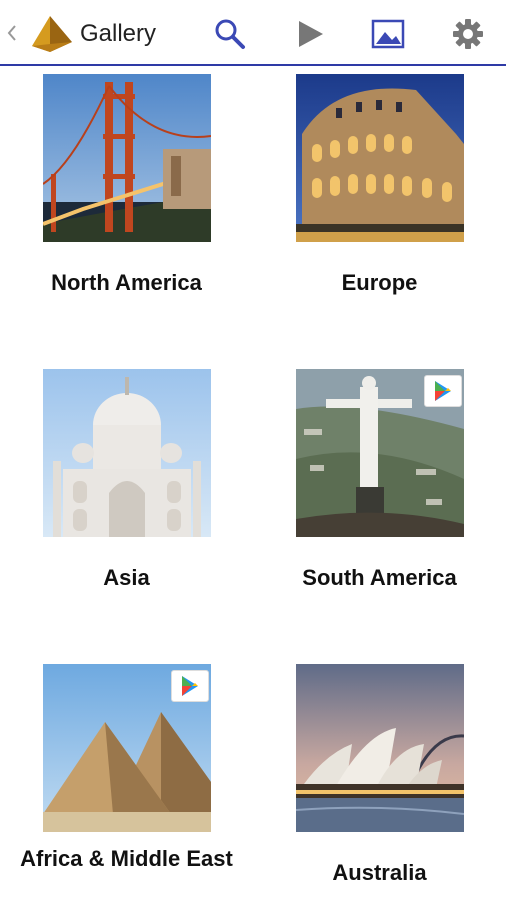 The image size is (506, 900). What do you see at coordinates (126, 858) in the screenshot?
I see `region-label: Africa & Middle East` at bounding box center [126, 858].